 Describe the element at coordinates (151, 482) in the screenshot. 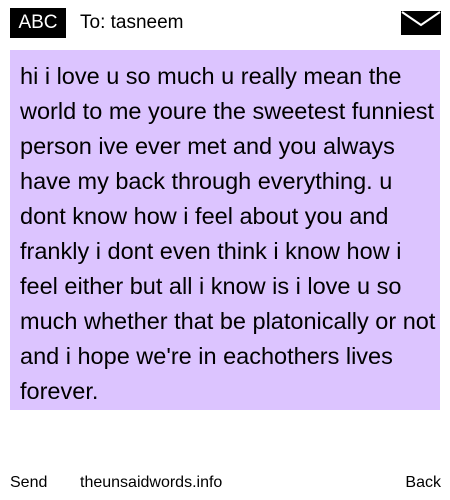

I see `site-label: theunsaidwords.info` at that location.